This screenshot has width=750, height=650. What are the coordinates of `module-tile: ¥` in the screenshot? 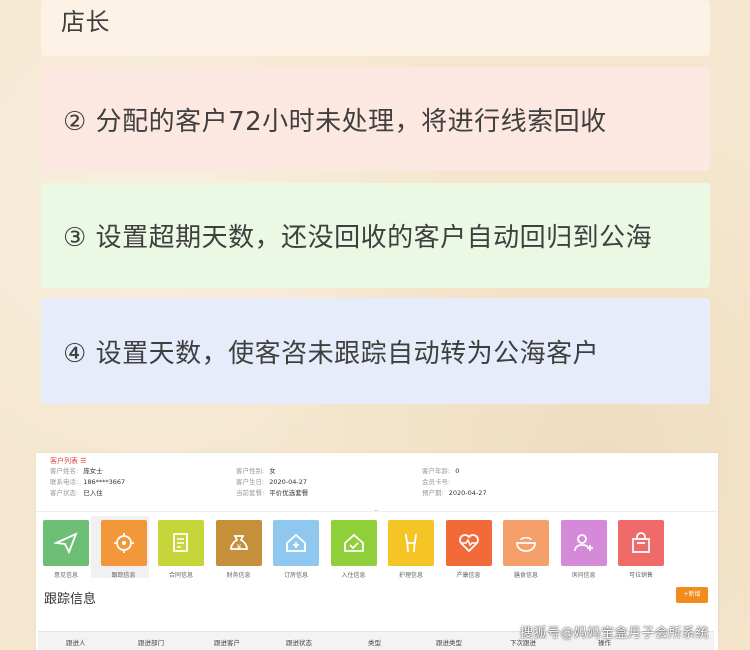 It's located at (238, 543).